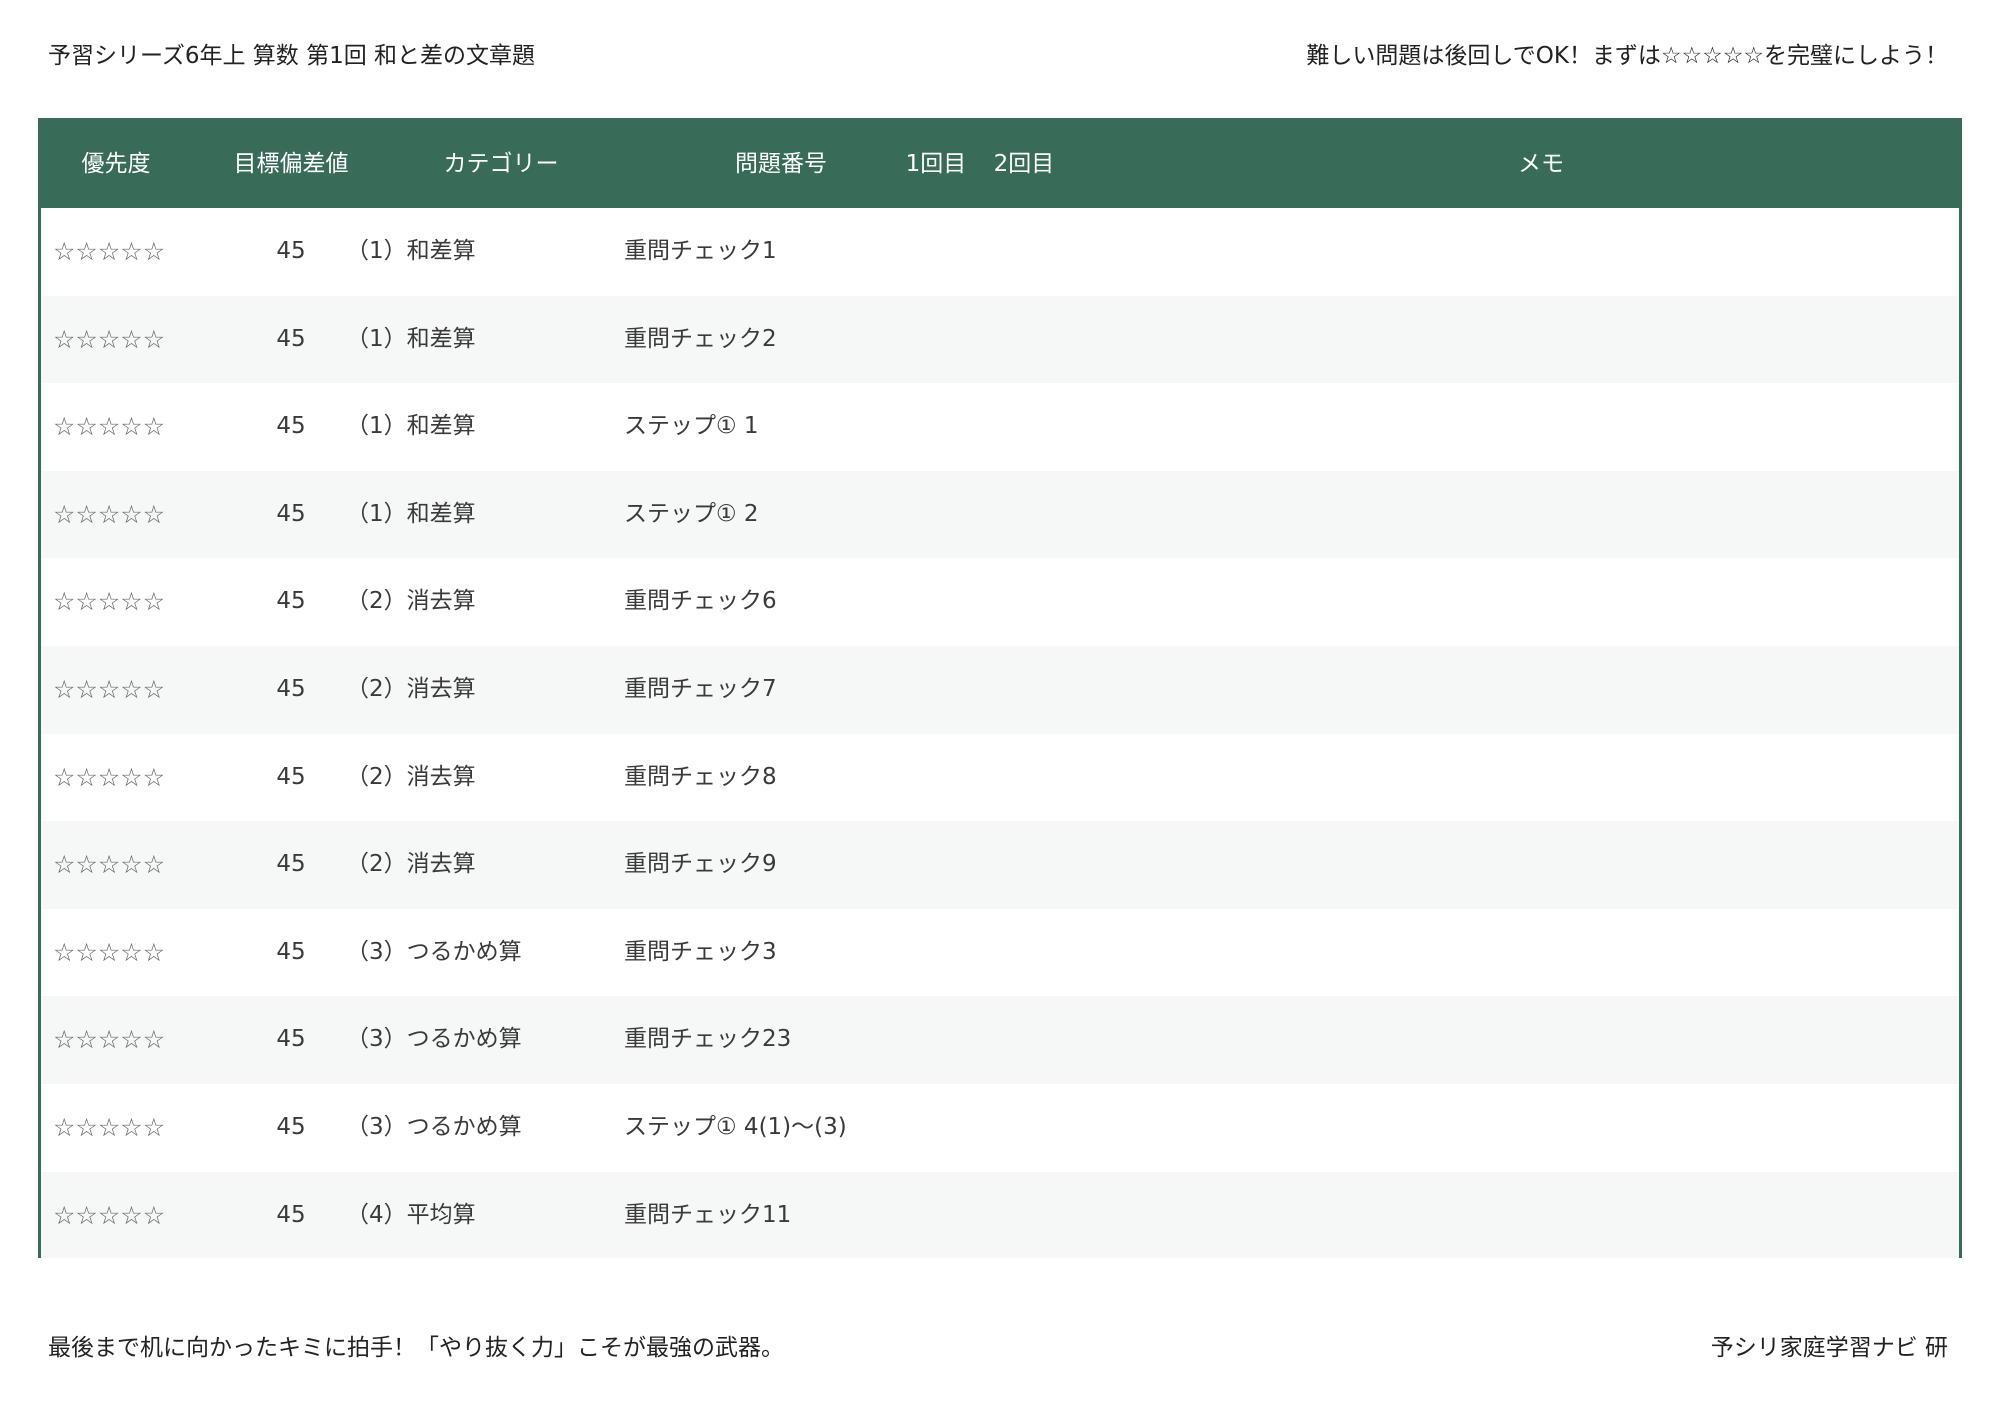 This screenshot has width=2000, height=1410. What do you see at coordinates (116, 164) in the screenshot?
I see `column-header-priority: 優先度` at bounding box center [116, 164].